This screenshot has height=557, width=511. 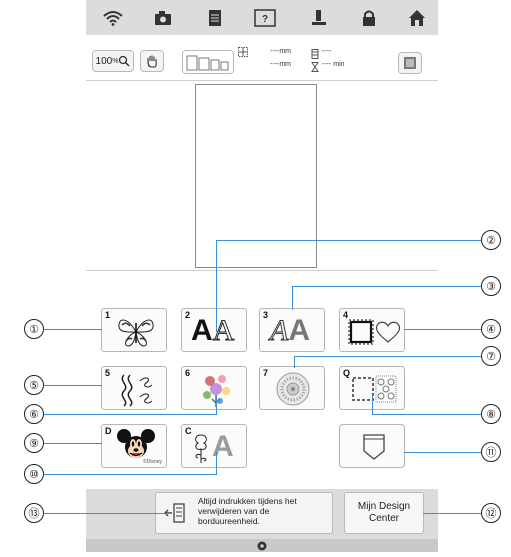 What do you see at coordinates (216, 391) in the screenshot?
I see `floral-embroidery-icon` at bounding box center [216, 391].